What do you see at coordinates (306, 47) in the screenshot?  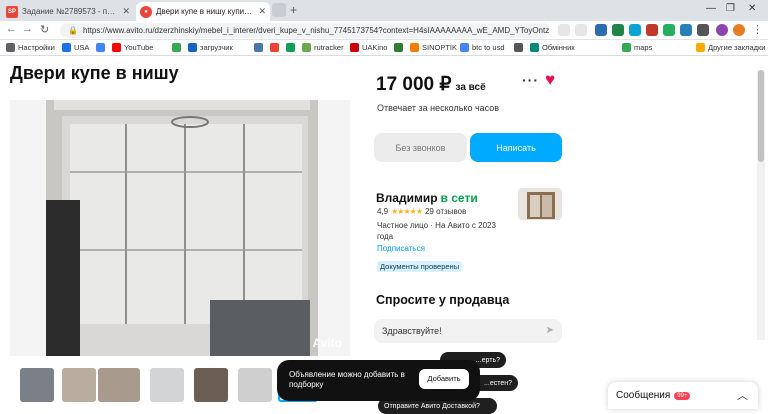 I see `rutracker-icon` at bounding box center [306, 47].